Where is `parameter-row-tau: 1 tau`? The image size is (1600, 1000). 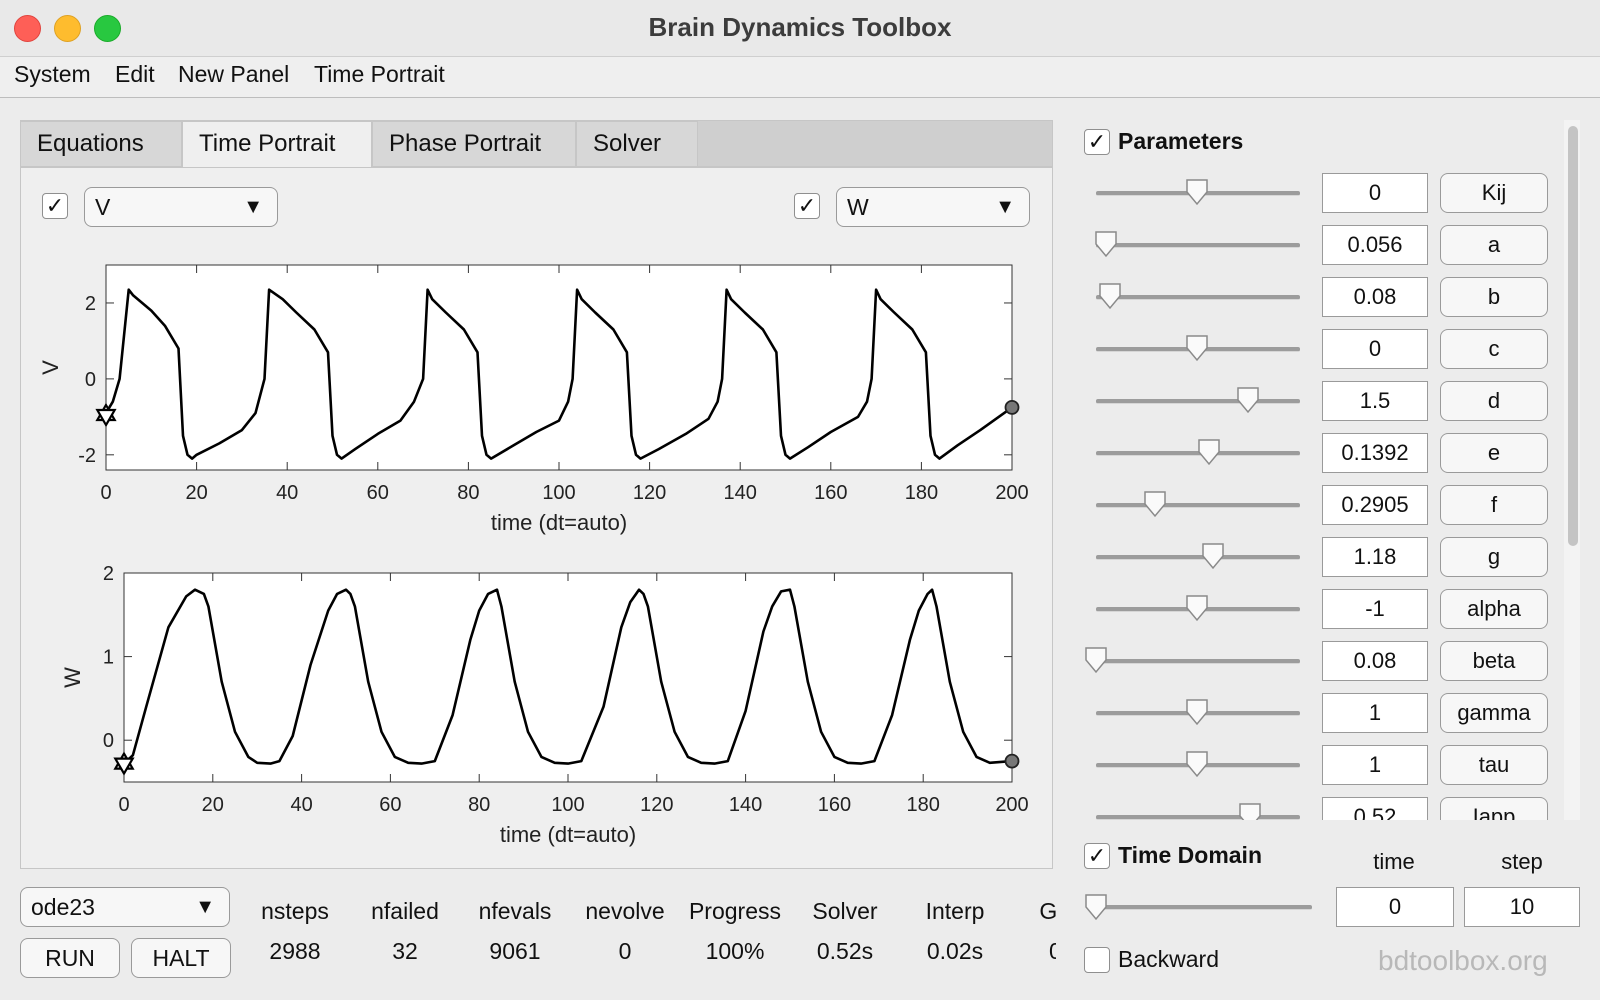 parameter-row-tau: 1 tau is located at coordinates (1315, 760).